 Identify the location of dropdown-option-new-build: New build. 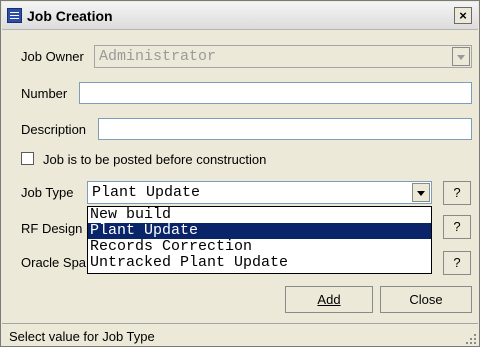
(259, 215).